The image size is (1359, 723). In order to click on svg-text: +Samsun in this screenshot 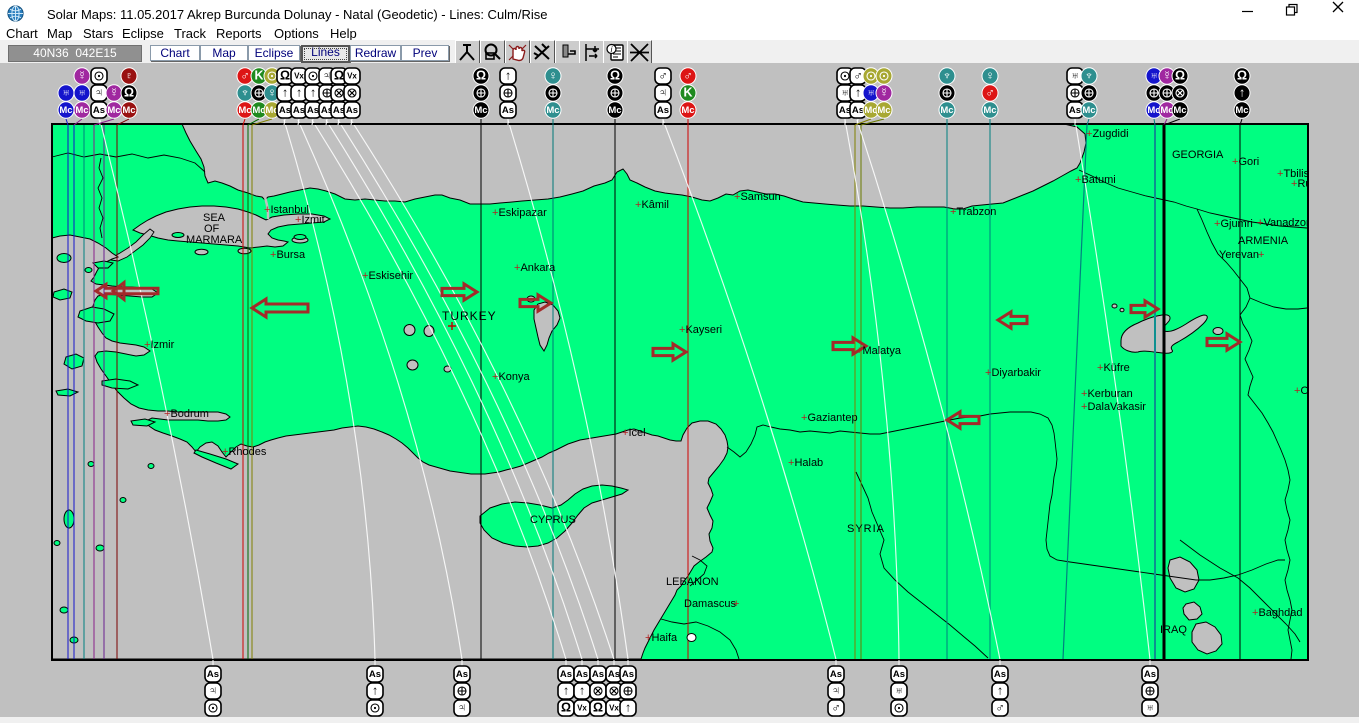, I will do `click(757, 197)`.